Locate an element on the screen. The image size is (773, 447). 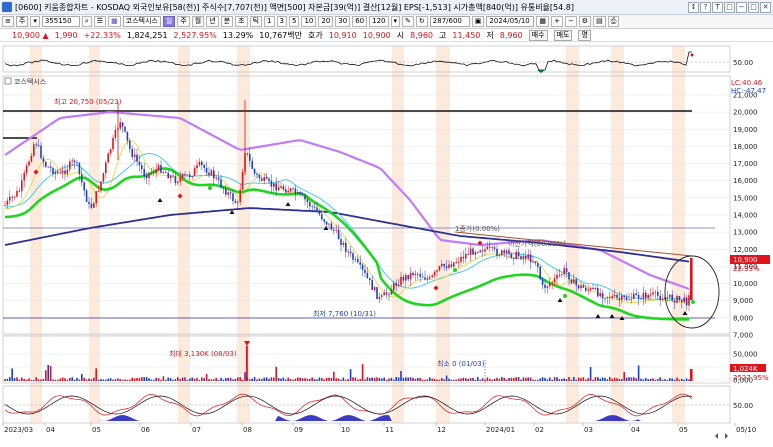
legend-checkbox is located at coordinates (8, 81).